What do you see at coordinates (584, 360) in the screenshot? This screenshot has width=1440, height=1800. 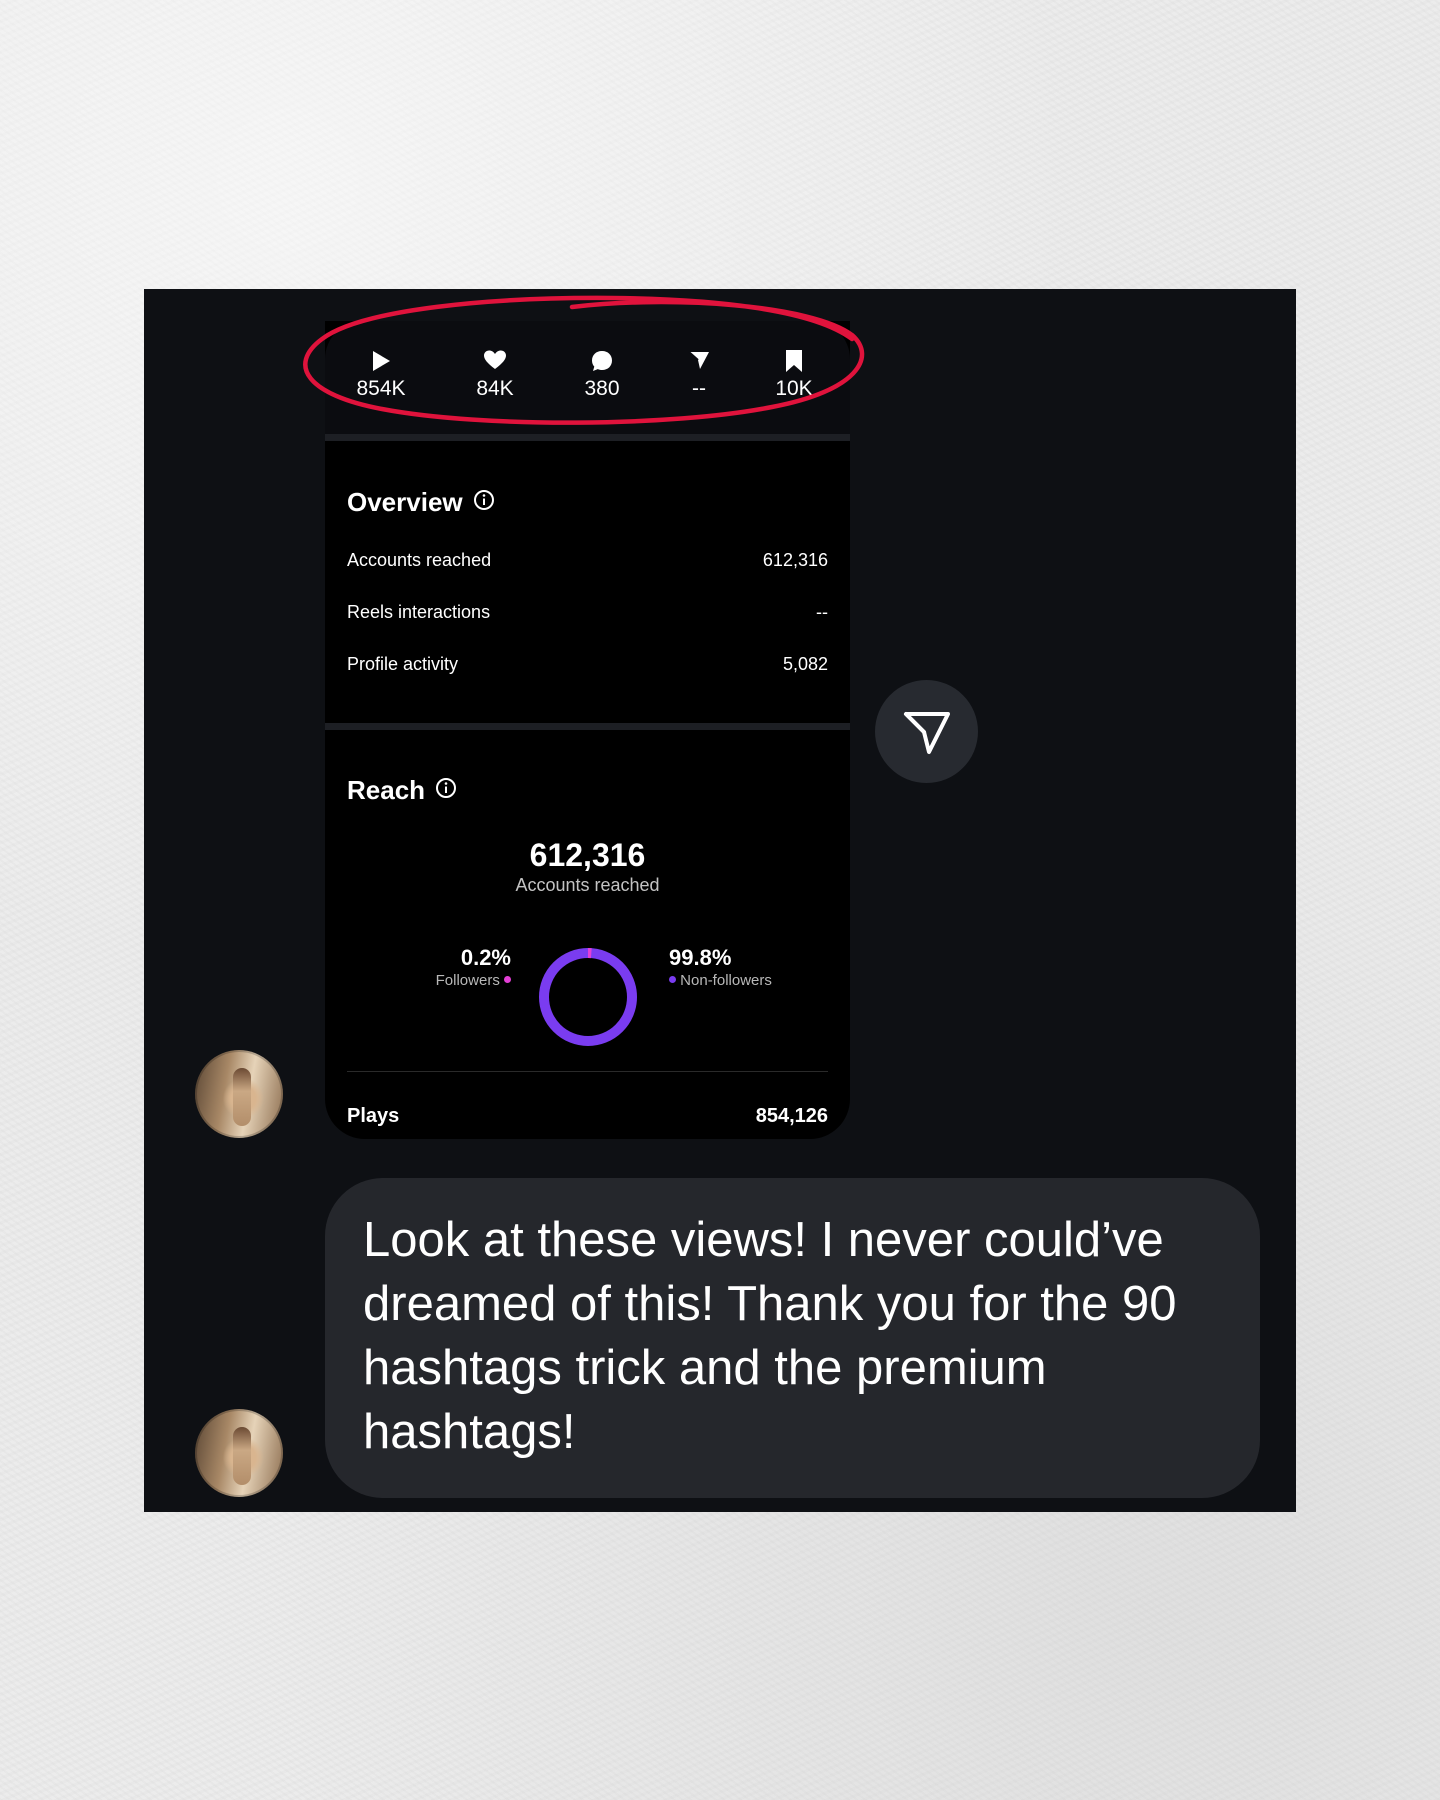 I see `annotation-circle` at bounding box center [584, 360].